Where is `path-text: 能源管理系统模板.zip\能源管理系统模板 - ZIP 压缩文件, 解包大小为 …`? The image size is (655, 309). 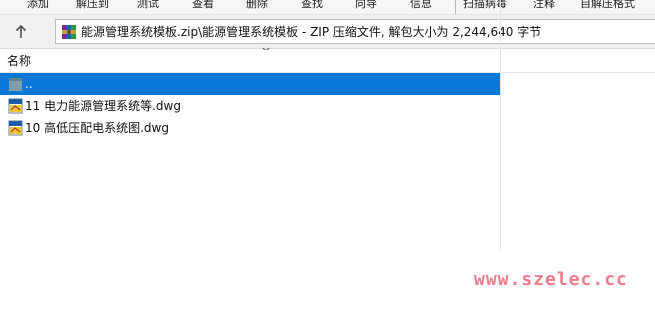 path-text: 能源管理系统模板.zip\能源管理系统模板 - ZIP 压缩文件, 解包大小为 … is located at coordinates (311, 32).